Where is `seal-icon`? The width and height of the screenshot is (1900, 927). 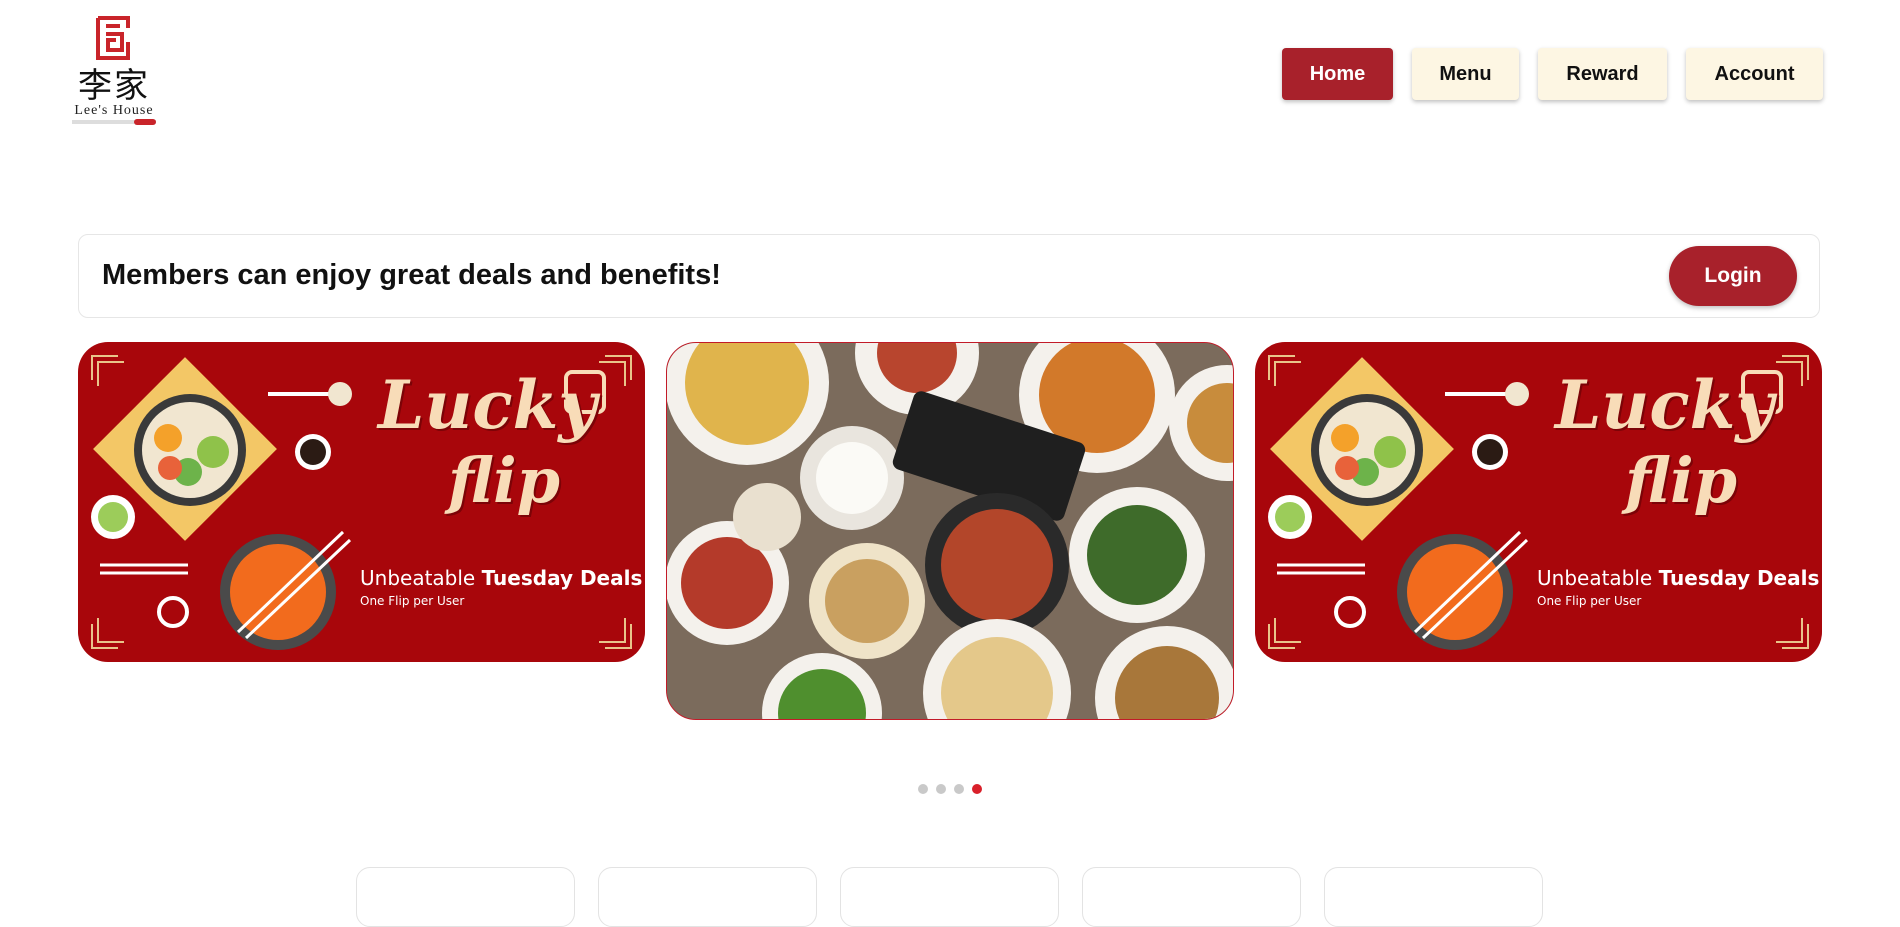
seal-icon is located at coordinates (113, 38).